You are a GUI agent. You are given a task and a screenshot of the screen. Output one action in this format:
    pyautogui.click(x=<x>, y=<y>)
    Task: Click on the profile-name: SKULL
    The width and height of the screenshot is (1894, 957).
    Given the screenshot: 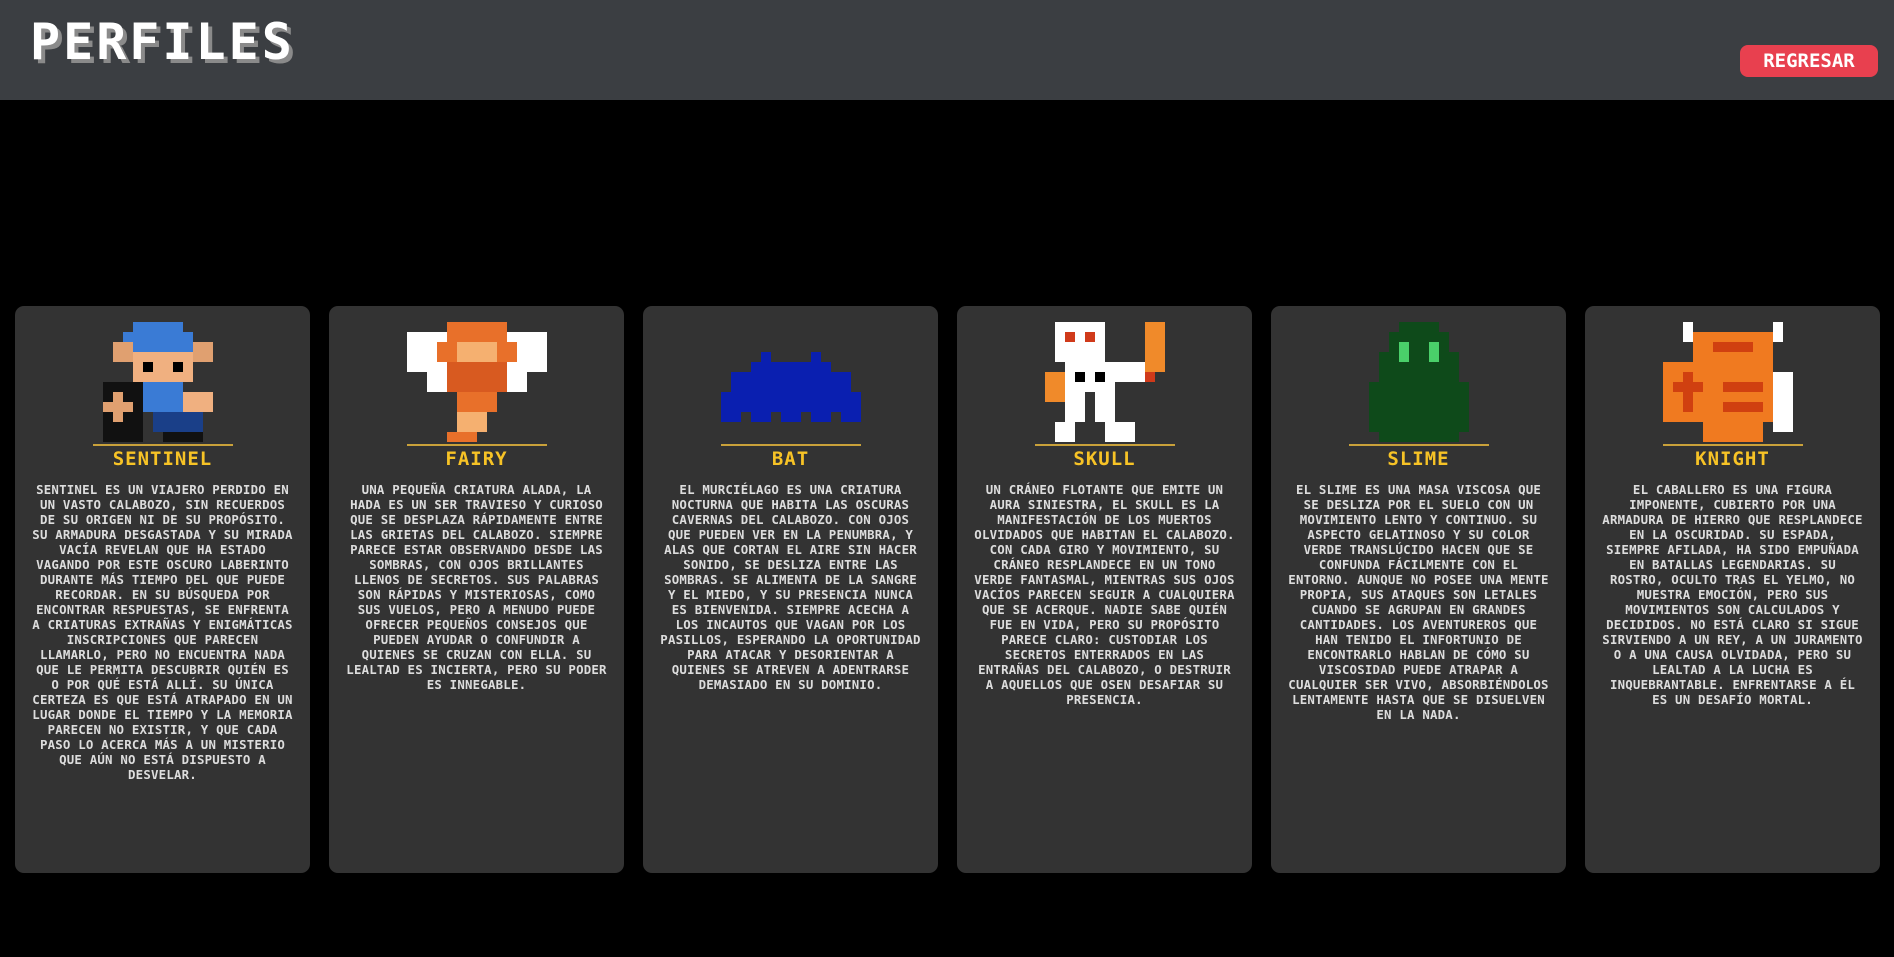 What is the action you would take?
    pyautogui.click(x=1104, y=459)
    